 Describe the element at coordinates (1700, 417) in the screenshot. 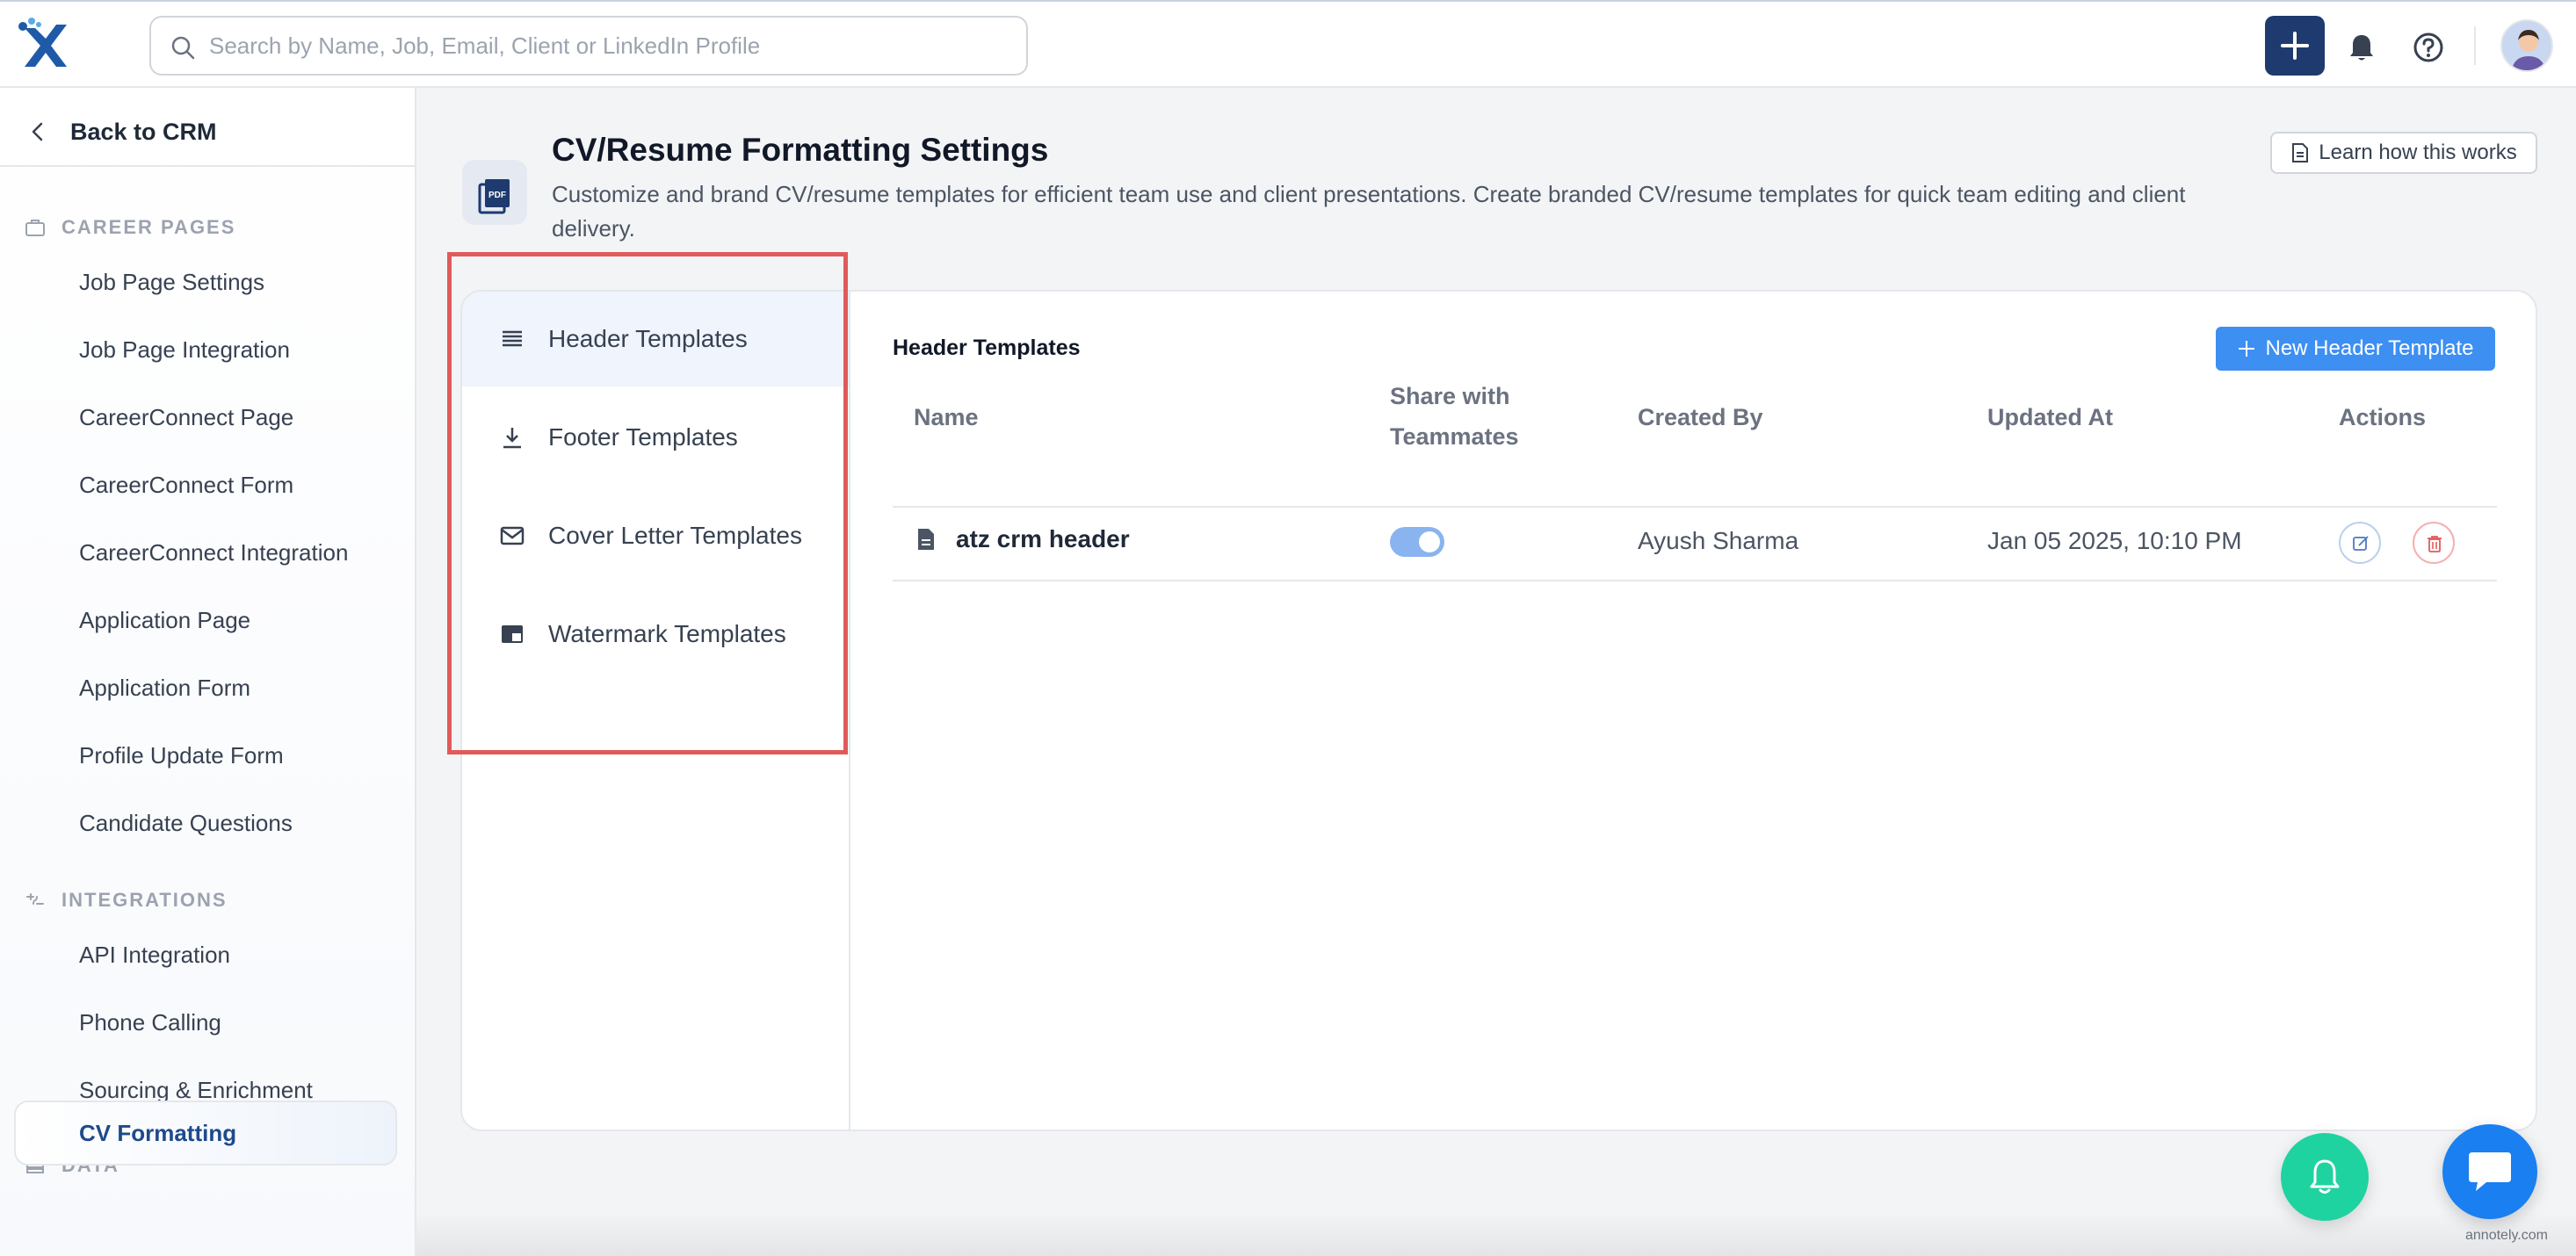

I see `column-header-created-by: Created By` at that location.